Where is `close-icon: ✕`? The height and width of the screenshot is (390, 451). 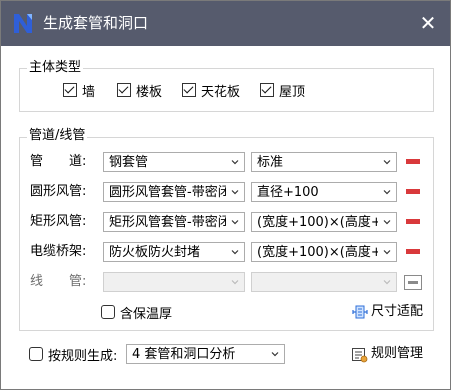
close-icon: ✕ is located at coordinates (428, 23).